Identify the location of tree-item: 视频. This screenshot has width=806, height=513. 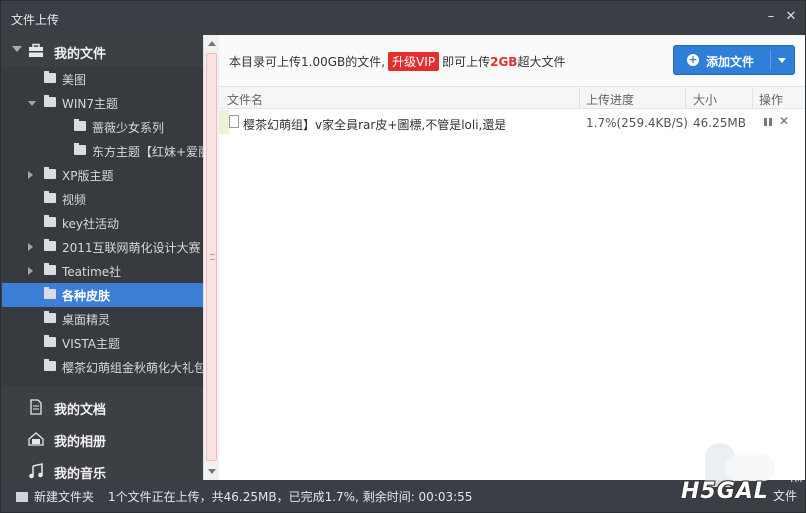
(102, 199).